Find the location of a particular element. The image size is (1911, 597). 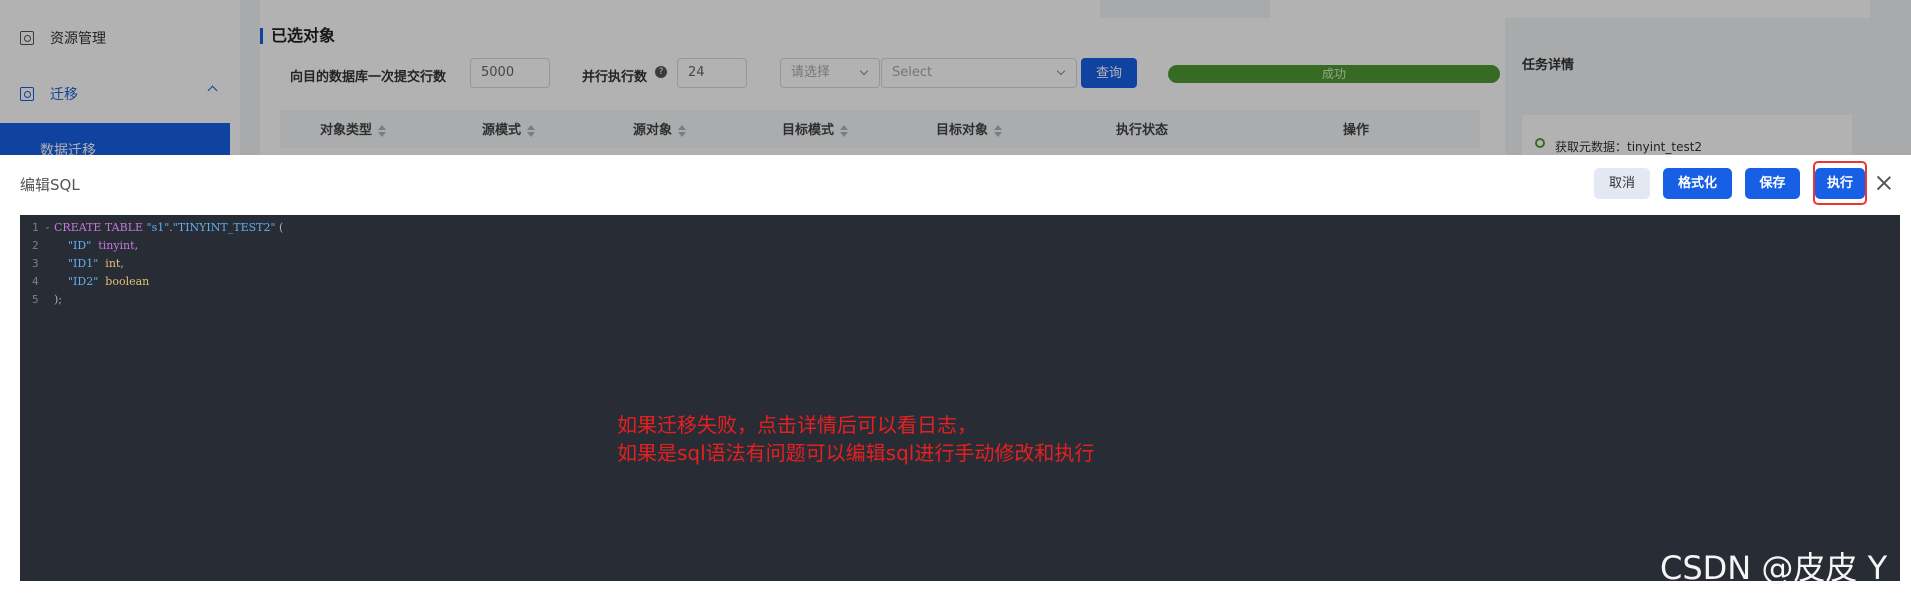

select-placeholder: Select is located at coordinates (912, 72).